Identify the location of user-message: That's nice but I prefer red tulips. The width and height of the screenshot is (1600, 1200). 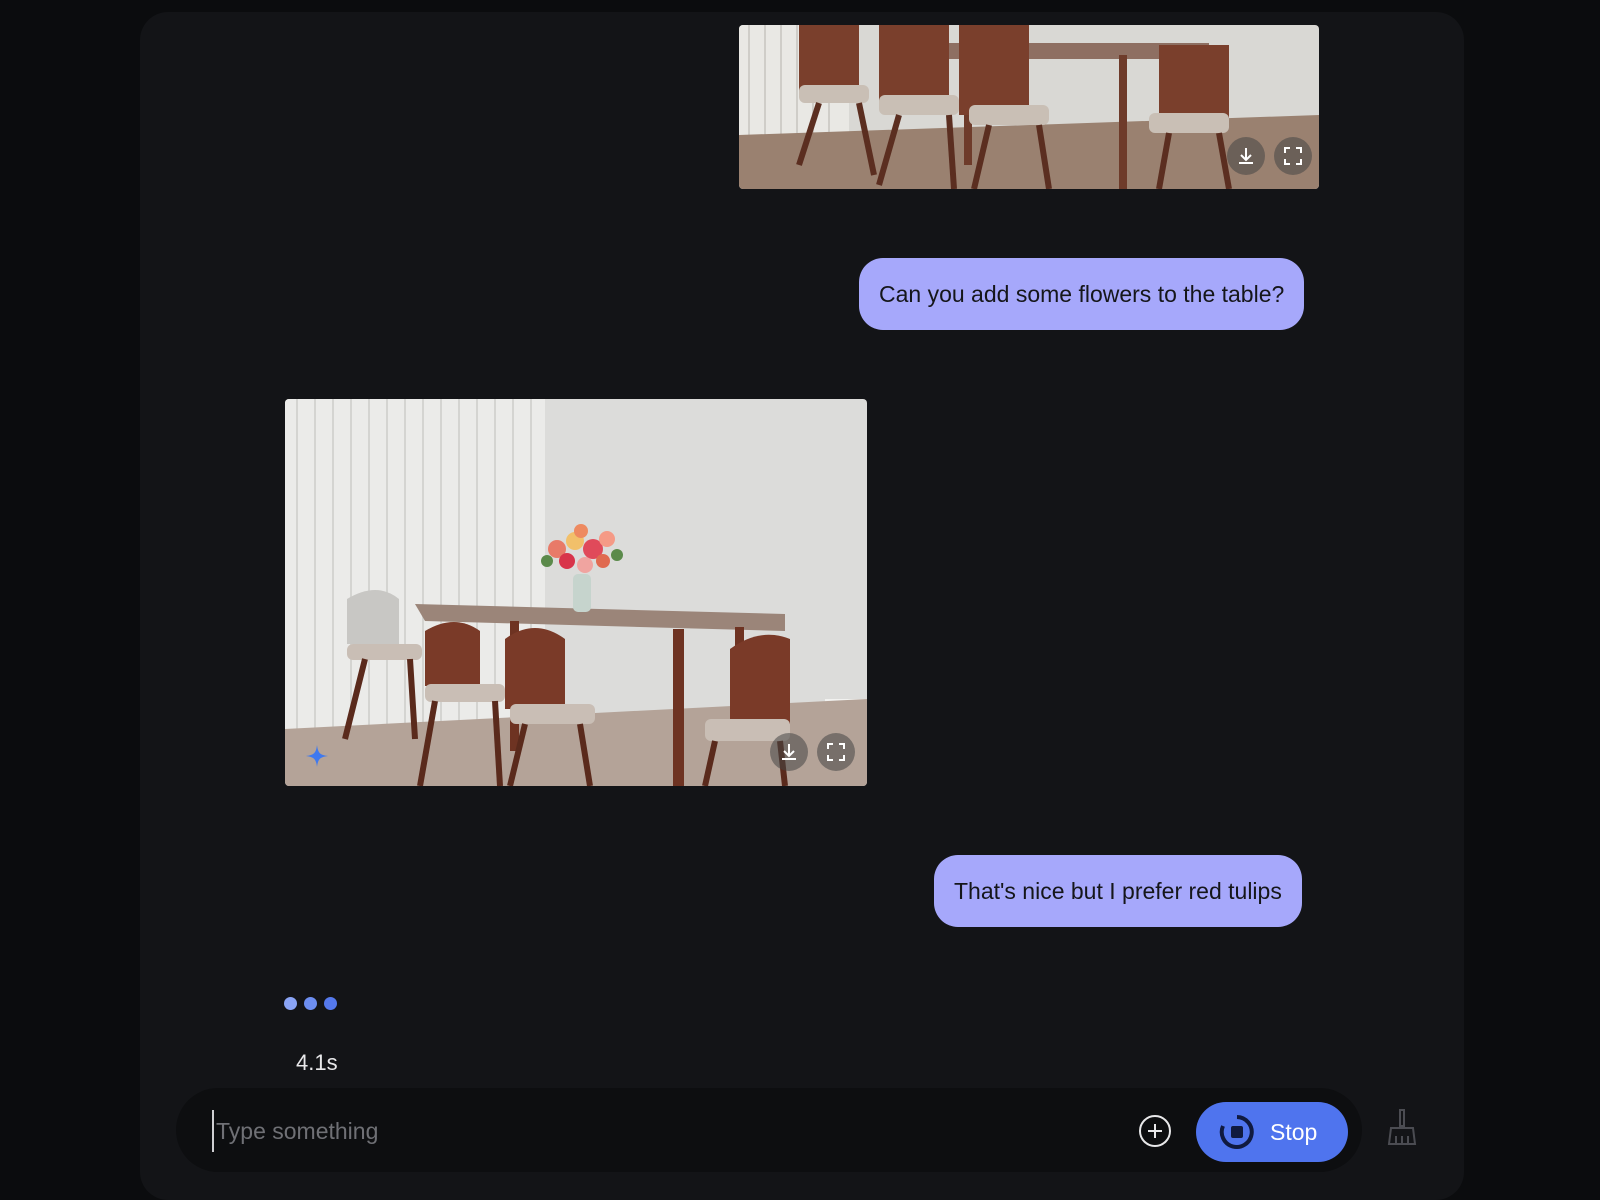
(1118, 891).